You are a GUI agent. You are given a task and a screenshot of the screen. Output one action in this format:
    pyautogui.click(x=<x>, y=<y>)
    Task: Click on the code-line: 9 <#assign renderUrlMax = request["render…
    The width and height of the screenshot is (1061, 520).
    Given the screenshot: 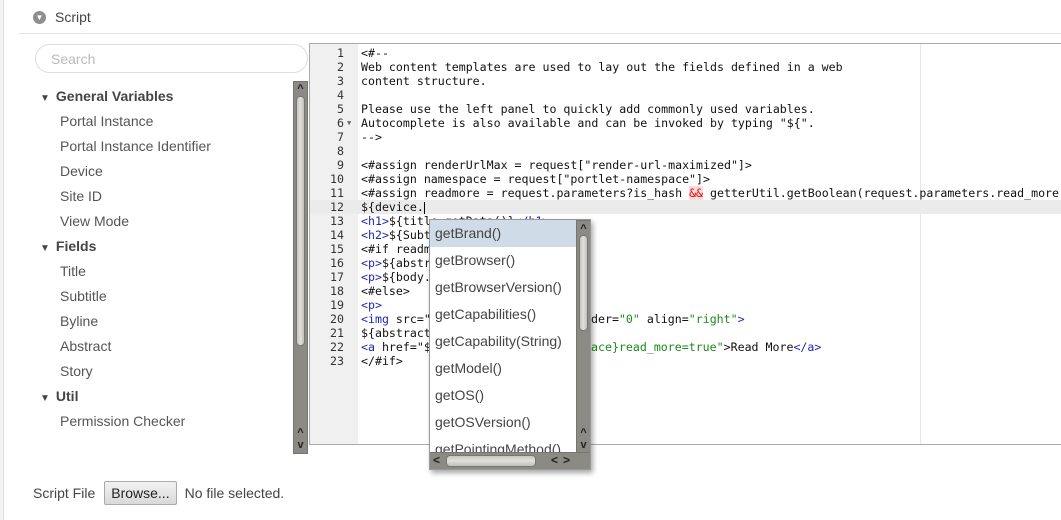 What is the action you would take?
    pyautogui.click(x=685, y=165)
    